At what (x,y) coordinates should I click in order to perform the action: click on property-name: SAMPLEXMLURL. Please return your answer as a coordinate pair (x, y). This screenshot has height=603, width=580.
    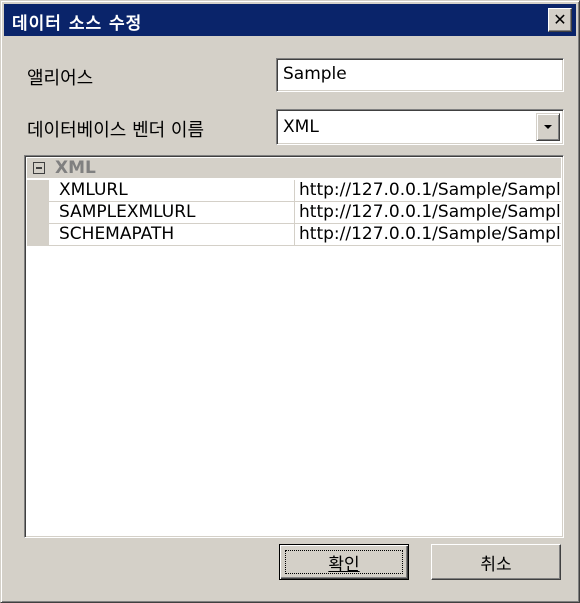
    Looking at the image, I should click on (172, 212).